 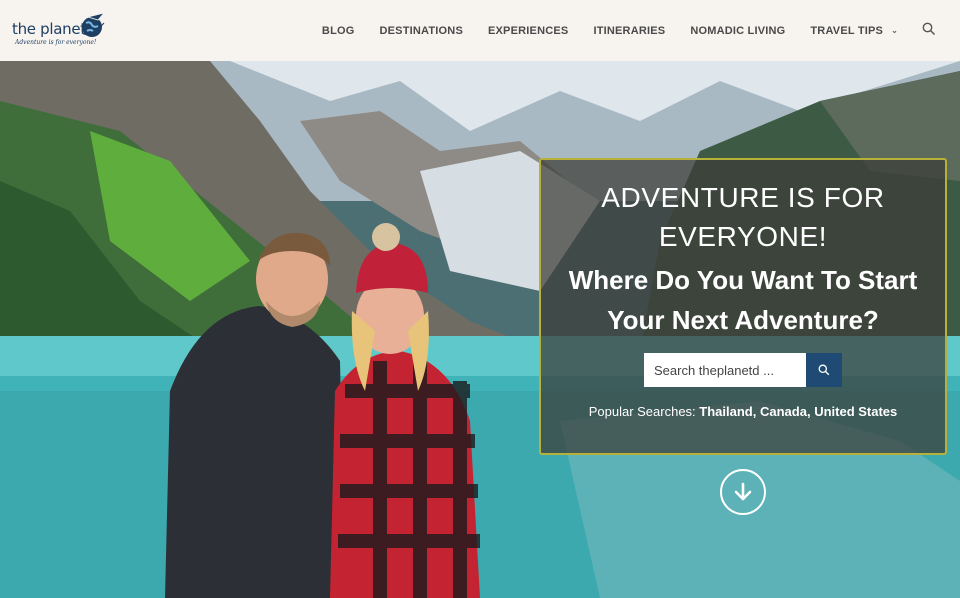 I want to click on chevron-down-icon: ⌄, so click(x=894, y=30).